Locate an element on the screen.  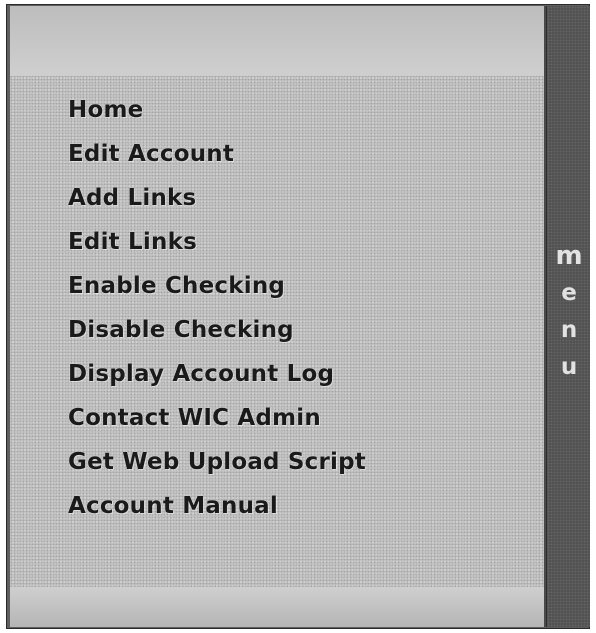
menu-item-enable-checking: Enable Checking is located at coordinates (217, 286).